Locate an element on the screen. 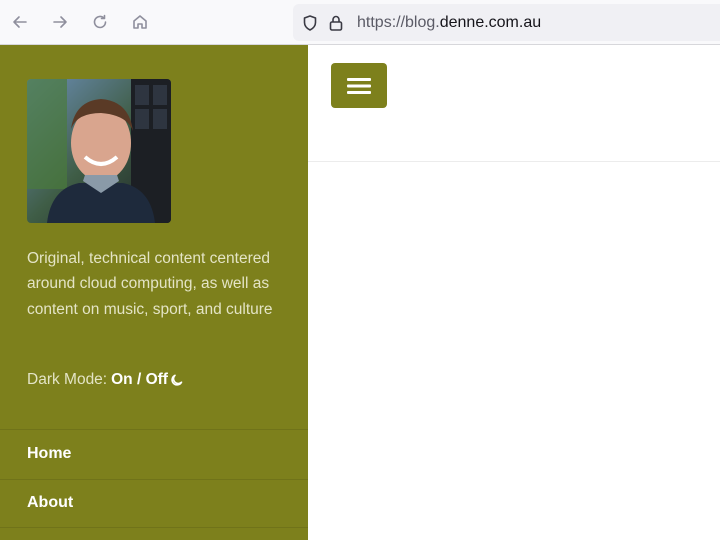  home-icon is located at coordinates (140, 22).